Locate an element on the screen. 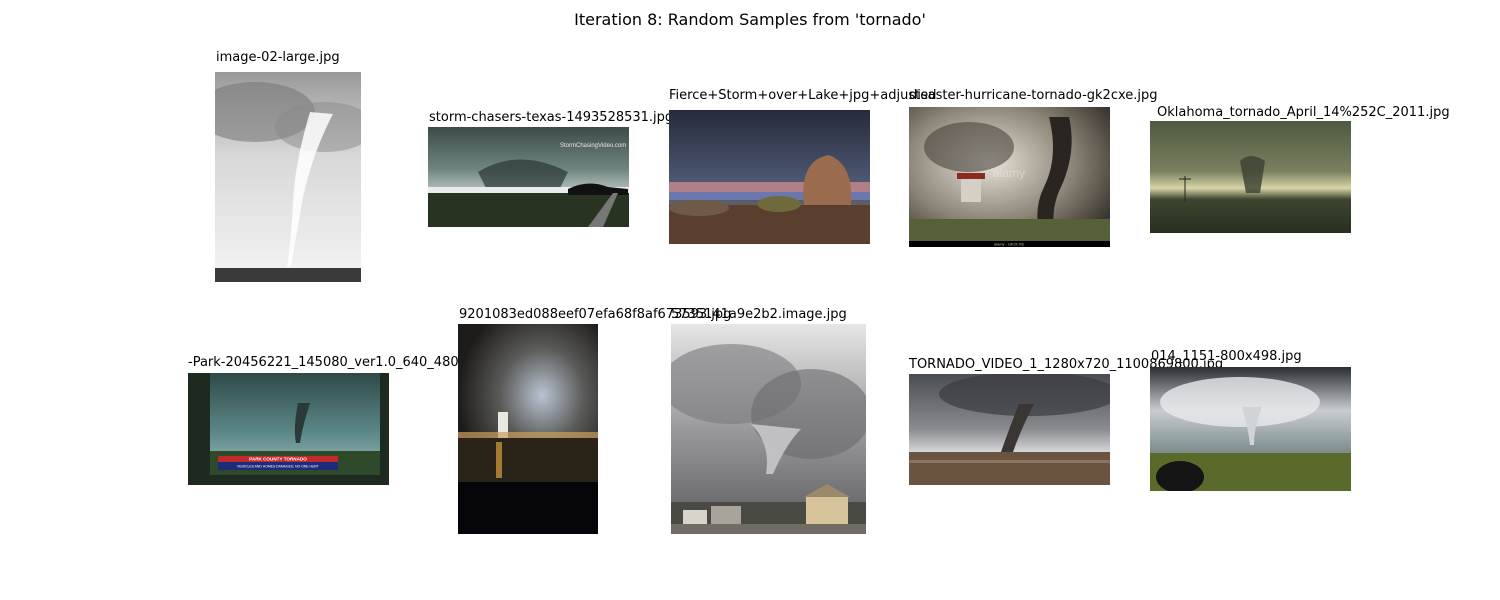  banner-subtitle: VEHICLES AND HOMES DAMAGED, NO ONE HURT is located at coordinates (278, 467).